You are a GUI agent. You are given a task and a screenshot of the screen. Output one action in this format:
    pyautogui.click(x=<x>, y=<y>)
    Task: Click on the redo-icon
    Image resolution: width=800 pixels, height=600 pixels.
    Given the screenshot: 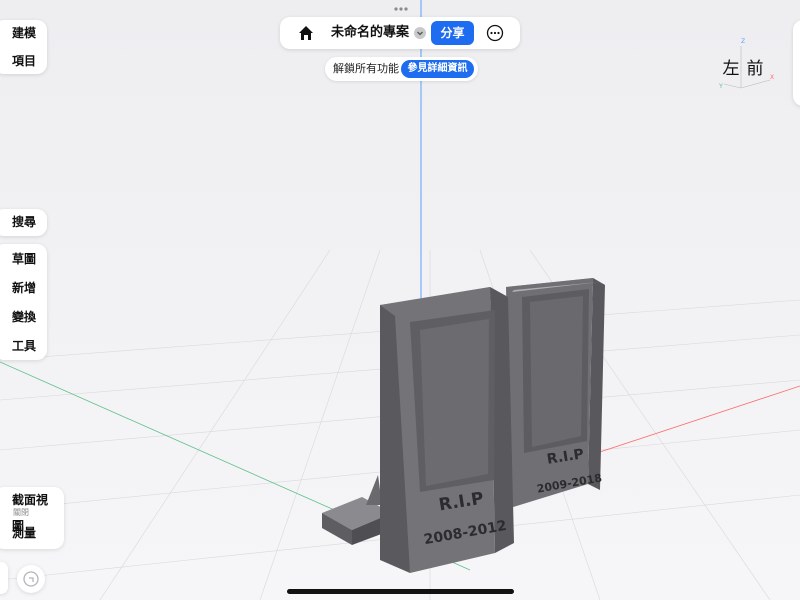 What is the action you would take?
    pyautogui.click(x=31, y=579)
    